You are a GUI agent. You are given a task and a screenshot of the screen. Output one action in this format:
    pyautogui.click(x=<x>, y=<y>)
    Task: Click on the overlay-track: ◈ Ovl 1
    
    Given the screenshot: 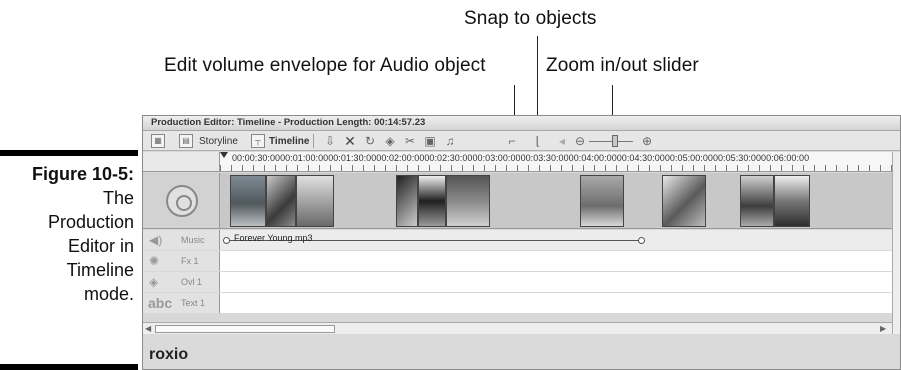 What is the action you would take?
    pyautogui.click(x=517, y=282)
    